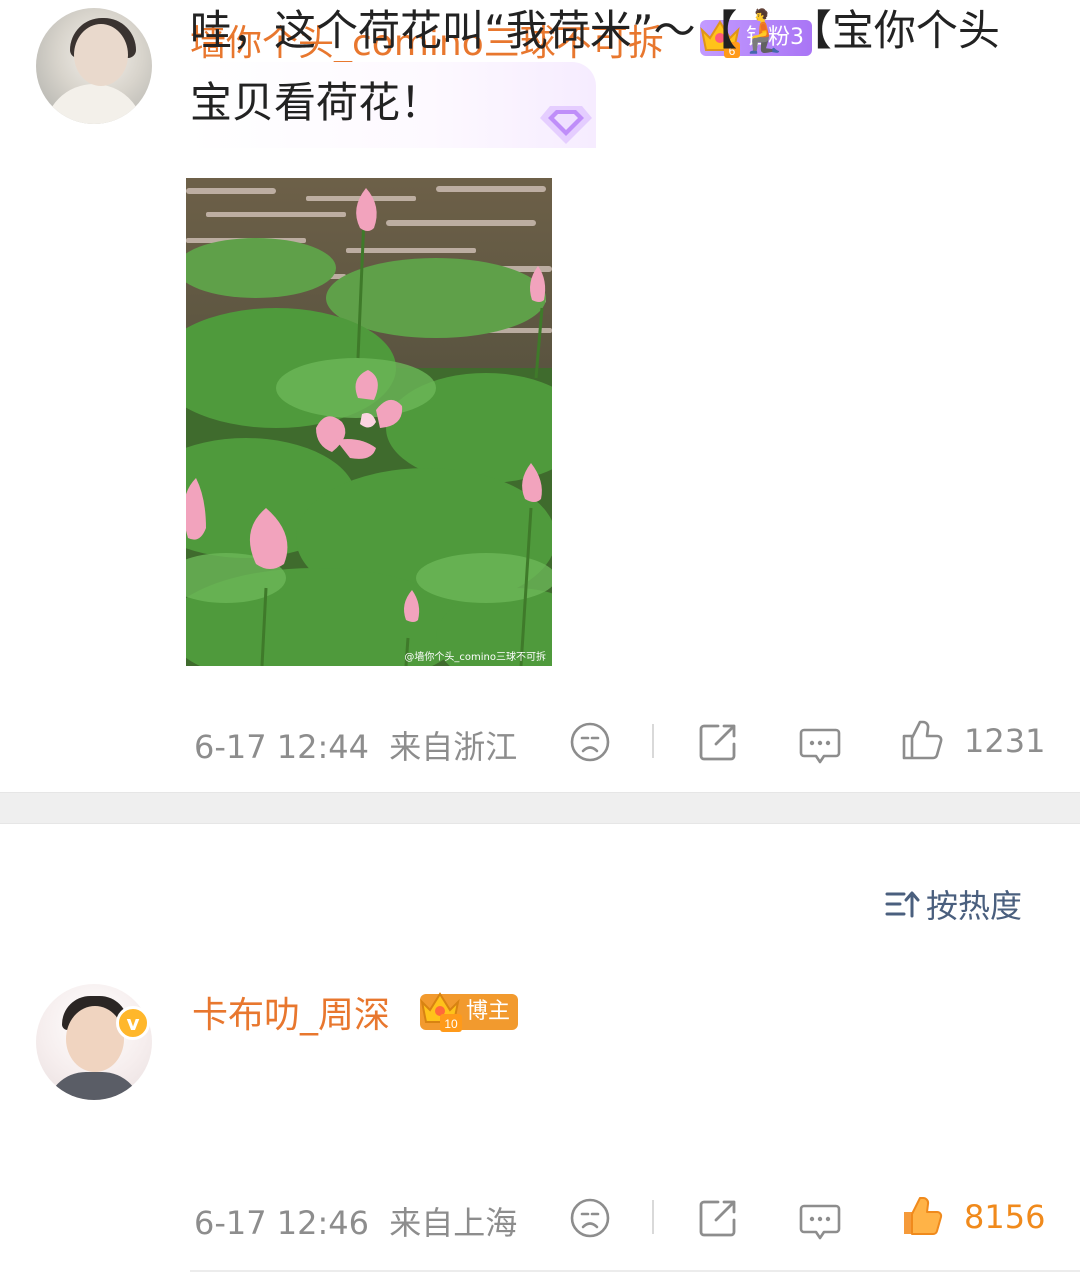  I want to click on like-count: 8156, so click(1005, 1217).